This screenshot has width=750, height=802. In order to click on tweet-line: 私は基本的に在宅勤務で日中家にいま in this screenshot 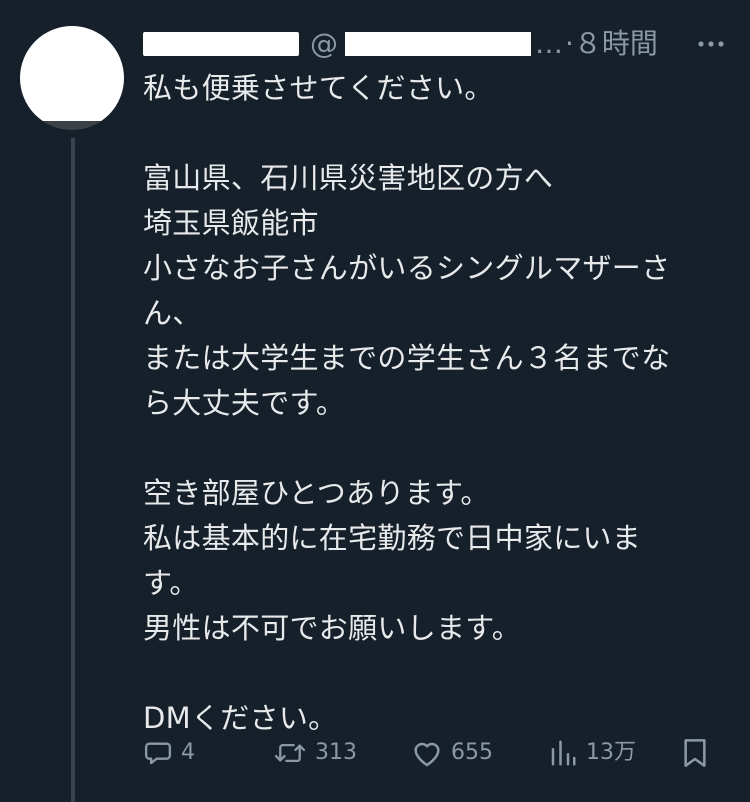, I will do `click(392, 538)`.